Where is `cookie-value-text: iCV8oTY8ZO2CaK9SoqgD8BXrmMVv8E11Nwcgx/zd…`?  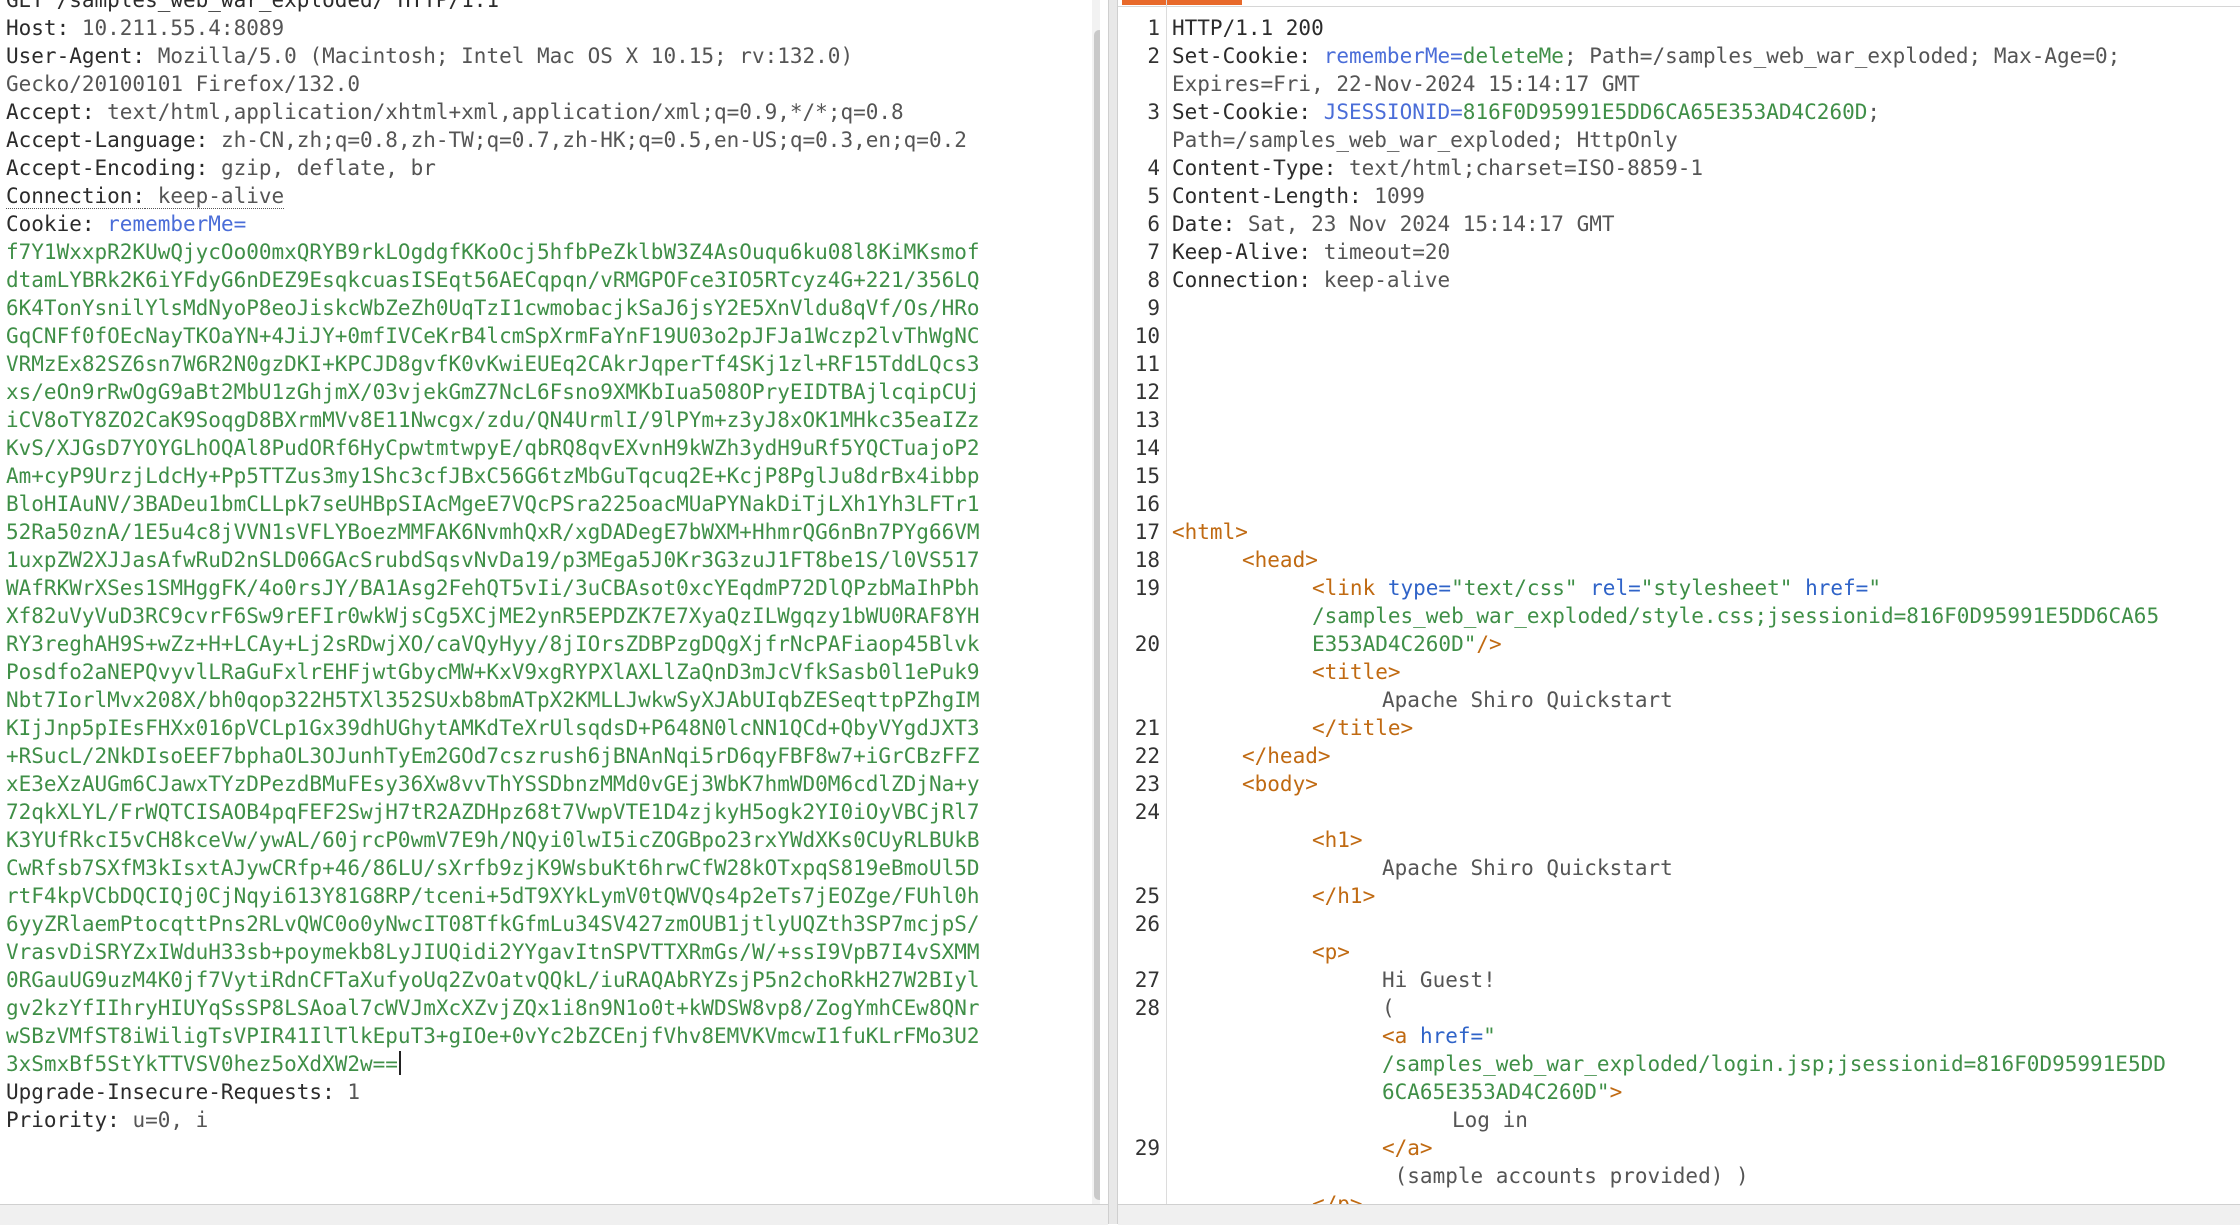 cookie-value-text: iCV8oTY8ZO2CaK9SoqgD8BXrmMVv8E11Nwcgx/zd… is located at coordinates (493, 420).